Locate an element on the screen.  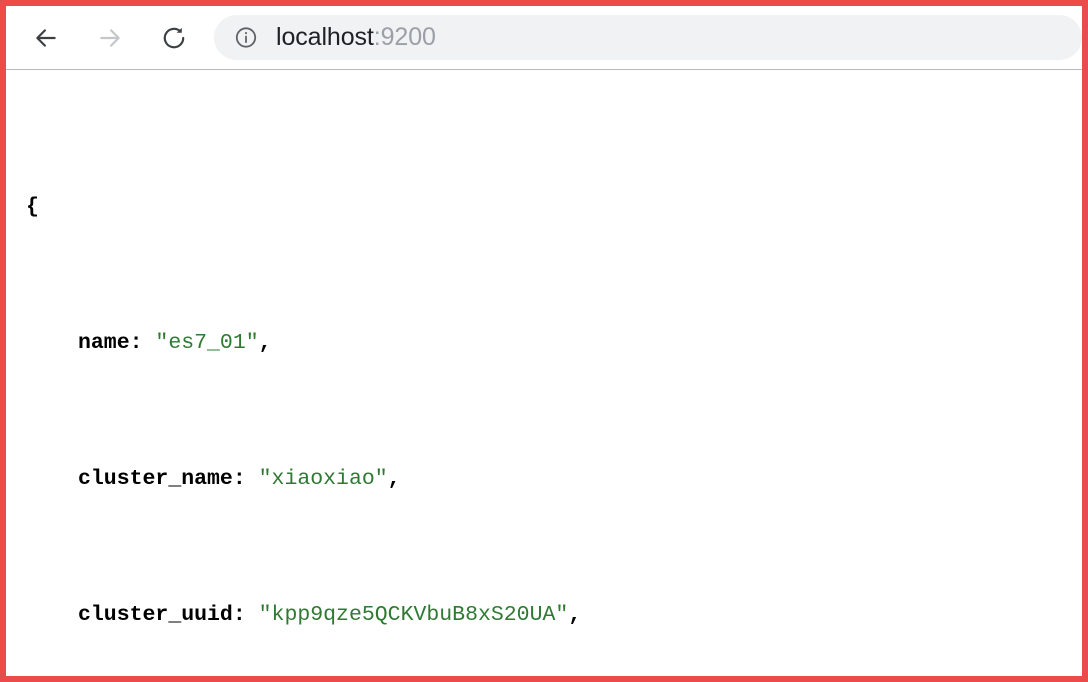
value-name: es7_01 is located at coordinates (207, 343).